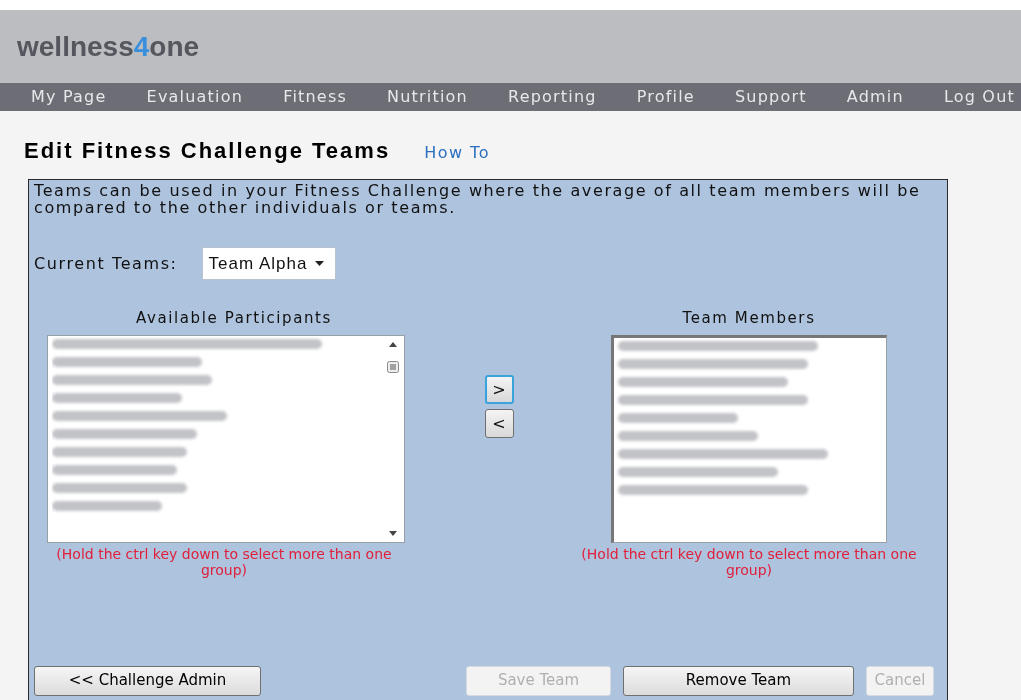  I want to click on caret-icon, so click(320, 263).